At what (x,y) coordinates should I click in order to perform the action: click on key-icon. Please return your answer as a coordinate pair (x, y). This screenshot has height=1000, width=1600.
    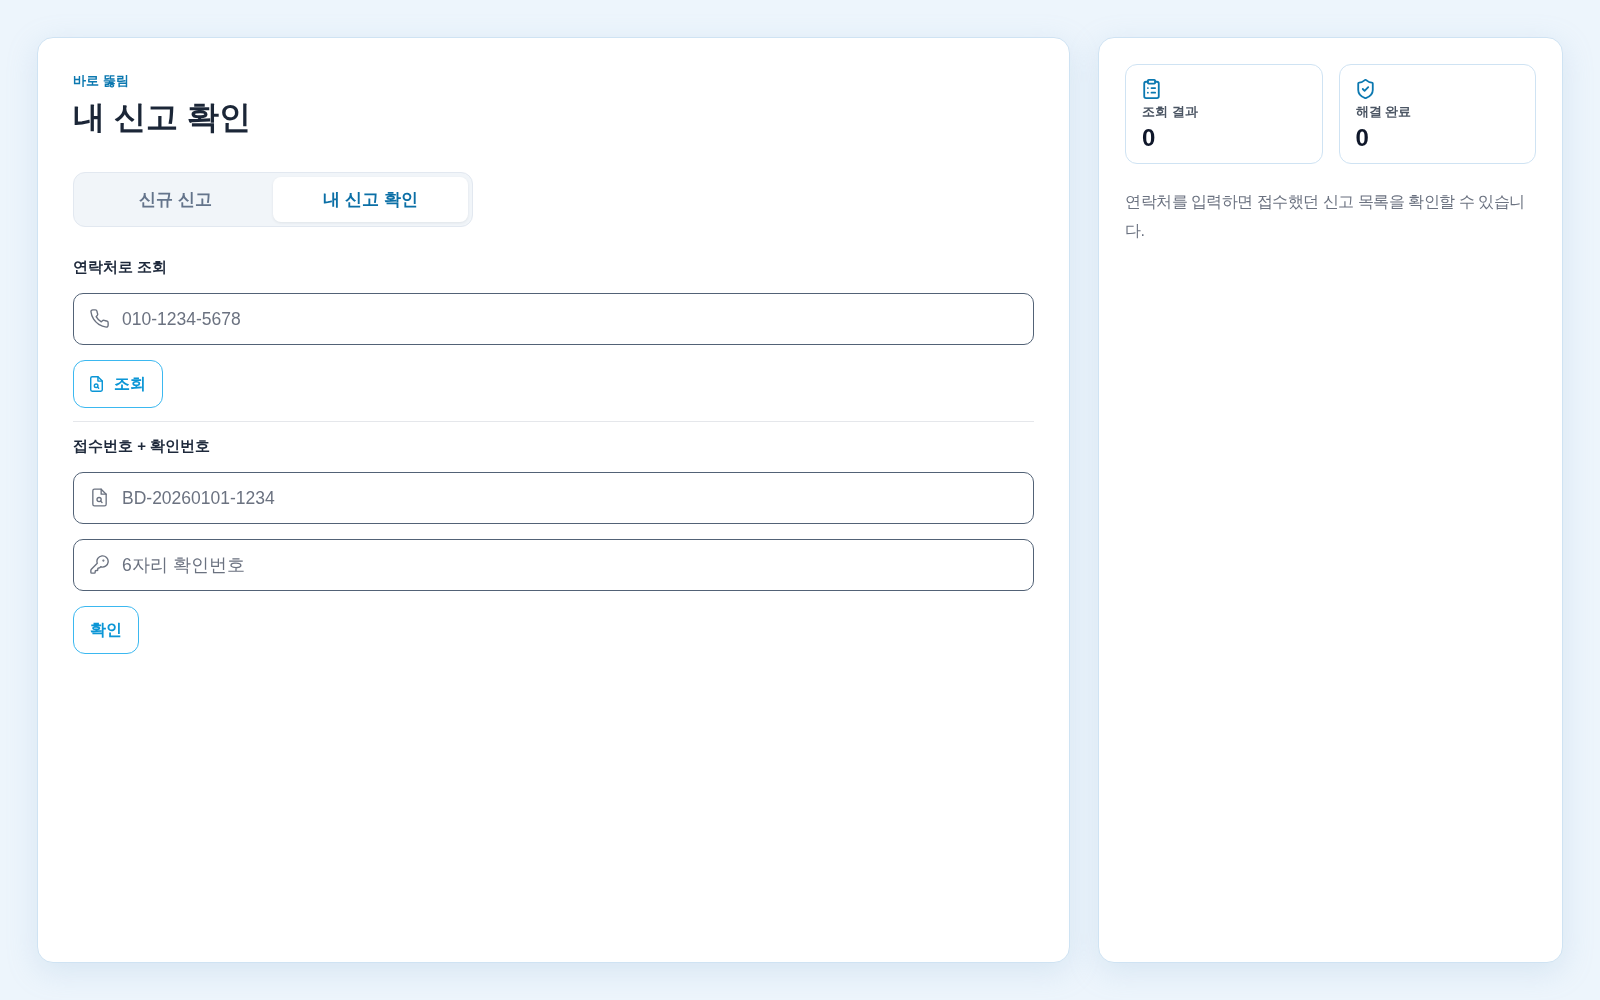
    Looking at the image, I should click on (99, 564).